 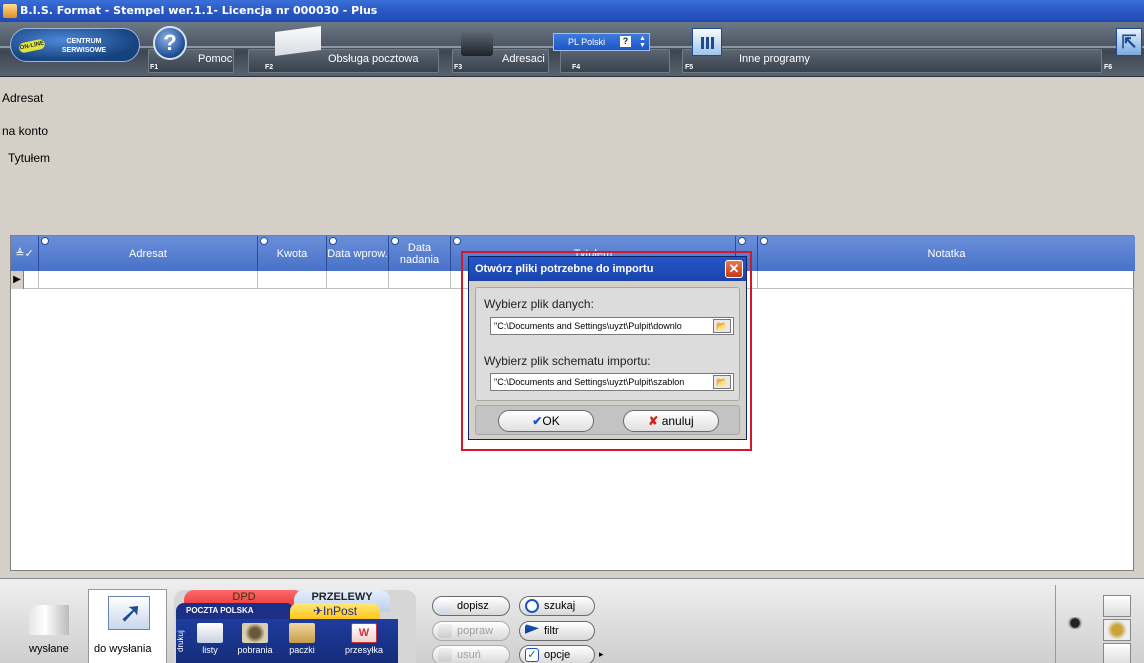 I want to click on centrum-serwisowe-button: ON-LINE CENTRUM SERWISOWE, so click(x=75, y=45).